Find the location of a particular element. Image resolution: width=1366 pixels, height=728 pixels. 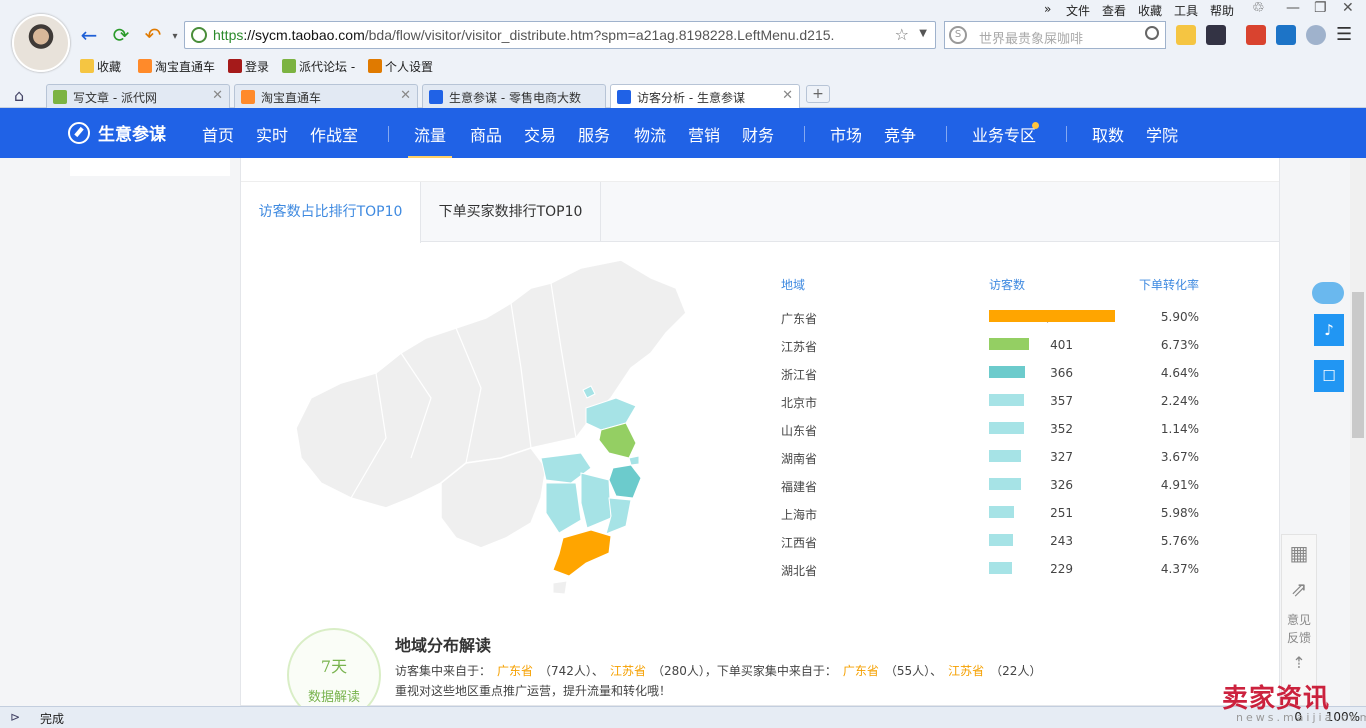

nav-trade: 交易 is located at coordinates (540, 134).